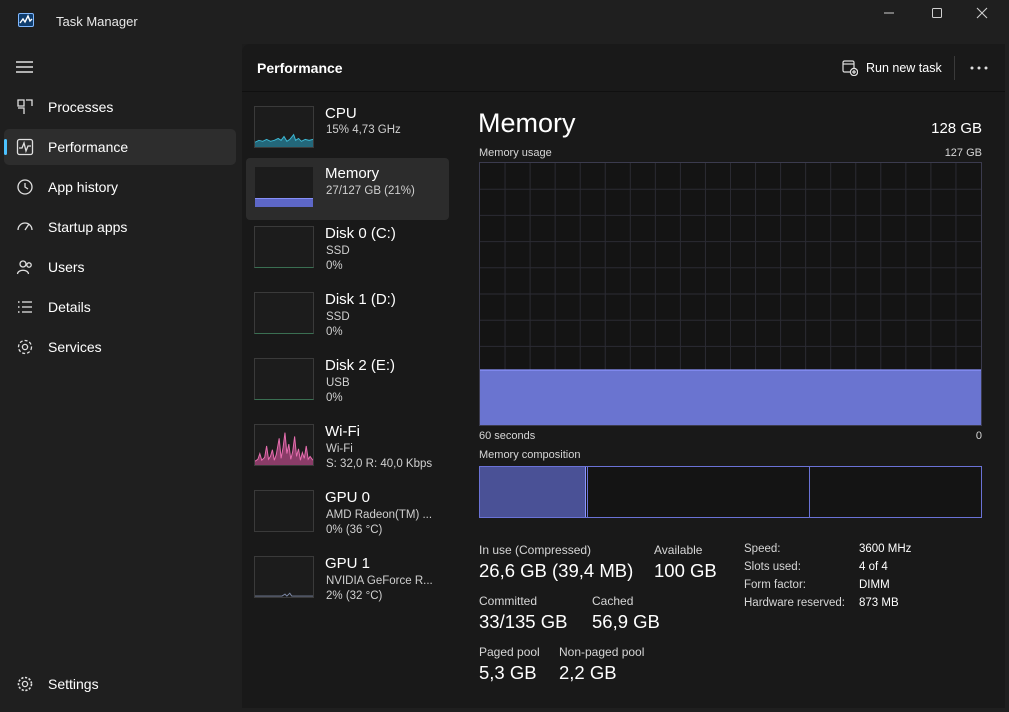 The height and width of the screenshot is (712, 1009). Describe the element at coordinates (284, 313) in the screenshot. I see `disk-1-thumbnail-graph` at that location.